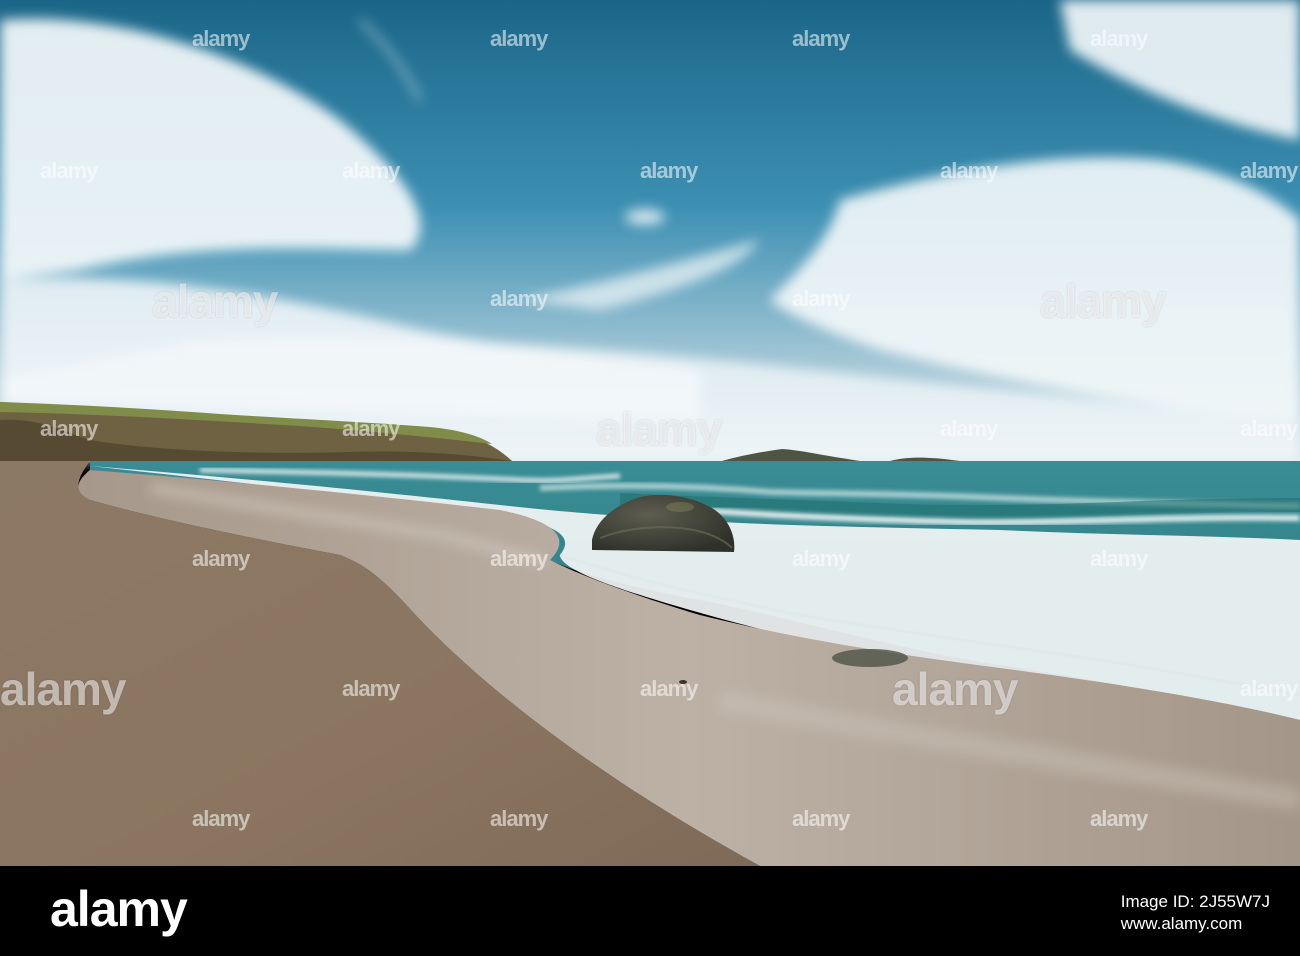 The width and height of the screenshot is (1300, 956). I want to click on alamy-logo: alamy, so click(119, 909).